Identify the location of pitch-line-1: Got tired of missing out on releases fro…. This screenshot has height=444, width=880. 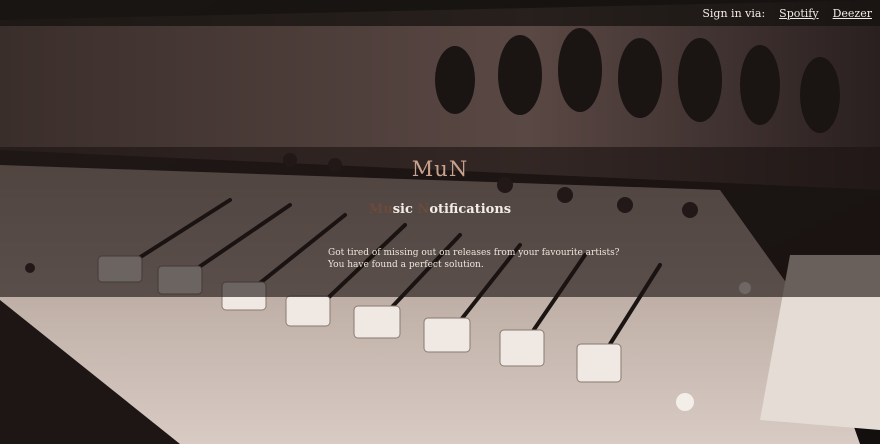
(474, 253).